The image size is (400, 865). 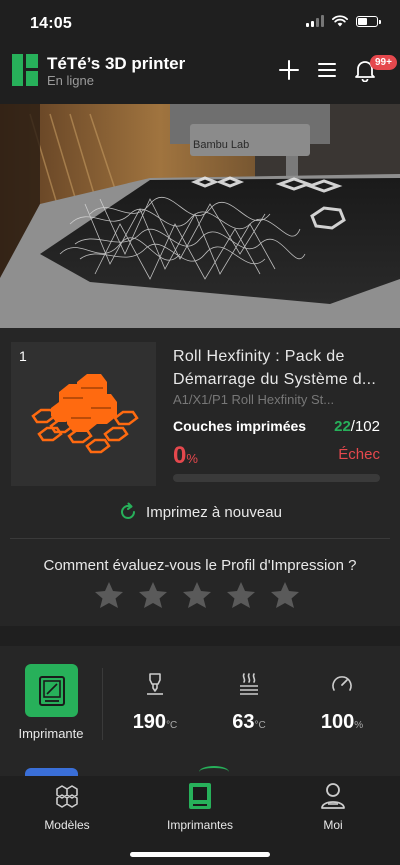 I want to click on partial-control-button, so click(x=51, y=772).